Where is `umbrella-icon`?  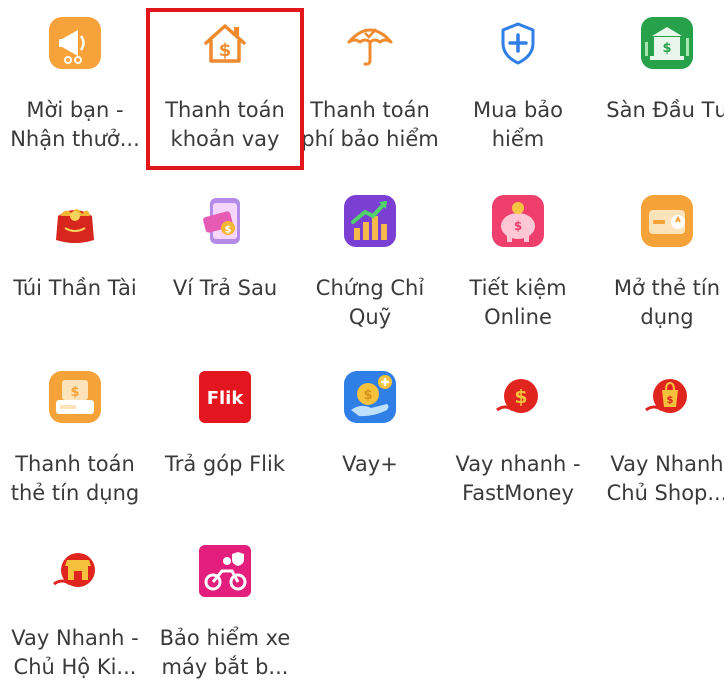 umbrella-icon is located at coordinates (370, 43).